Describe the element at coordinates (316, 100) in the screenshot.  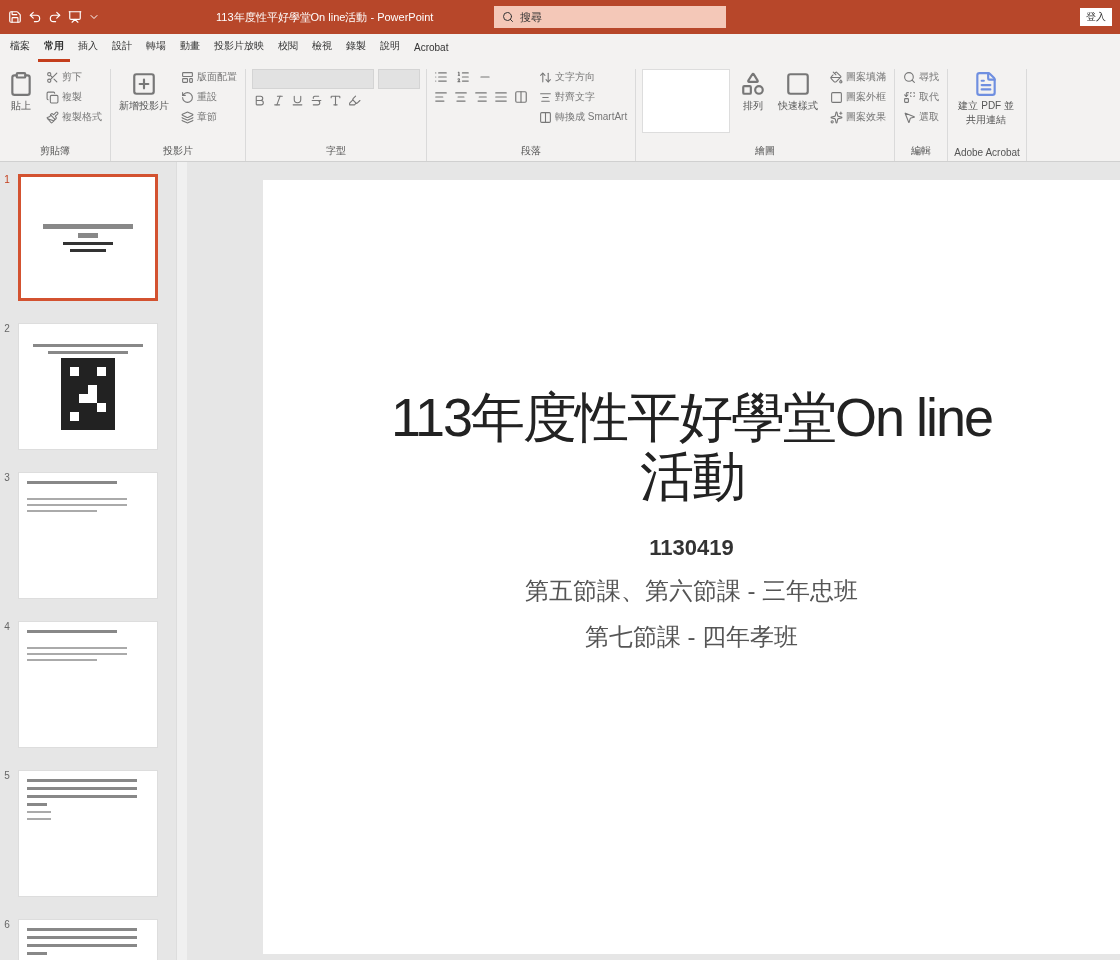
I see `strikethrough-icon` at that location.